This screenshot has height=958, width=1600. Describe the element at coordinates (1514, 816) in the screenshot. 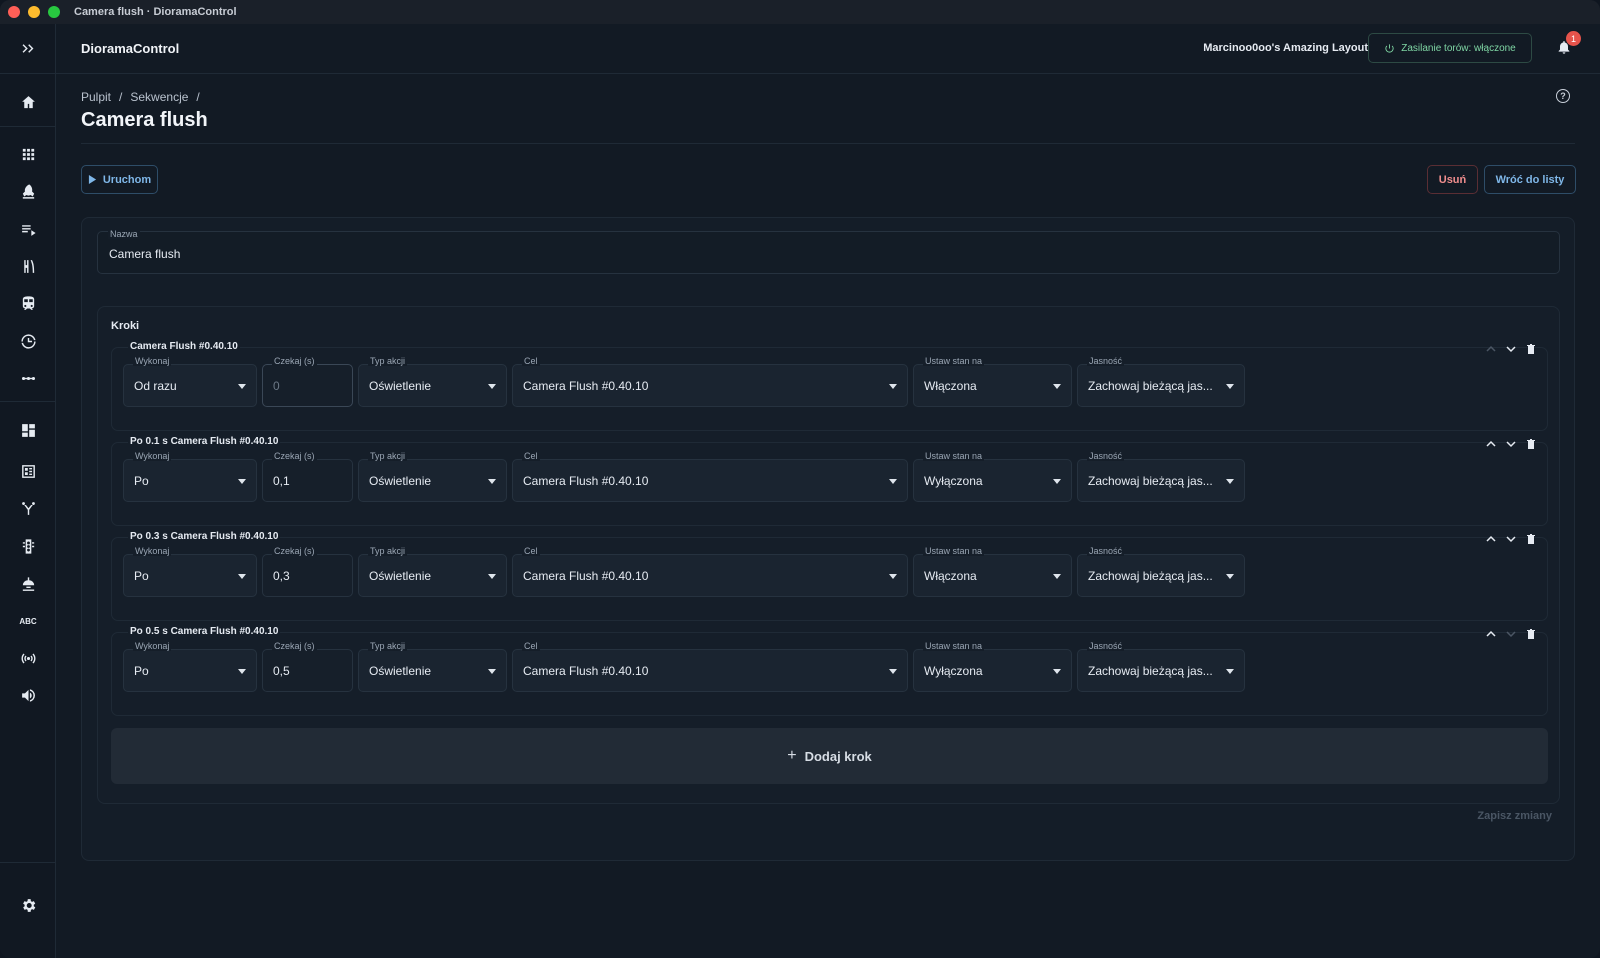

I see `save-changes-button: Zapisz zmiany` at that location.